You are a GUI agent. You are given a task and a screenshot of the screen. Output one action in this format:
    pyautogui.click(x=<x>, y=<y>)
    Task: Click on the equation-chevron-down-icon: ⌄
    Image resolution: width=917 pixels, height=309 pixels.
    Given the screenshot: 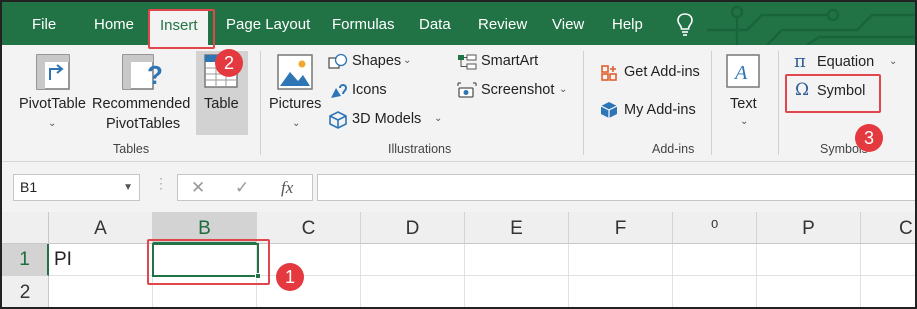 What is the action you would take?
    pyautogui.click(x=893, y=61)
    